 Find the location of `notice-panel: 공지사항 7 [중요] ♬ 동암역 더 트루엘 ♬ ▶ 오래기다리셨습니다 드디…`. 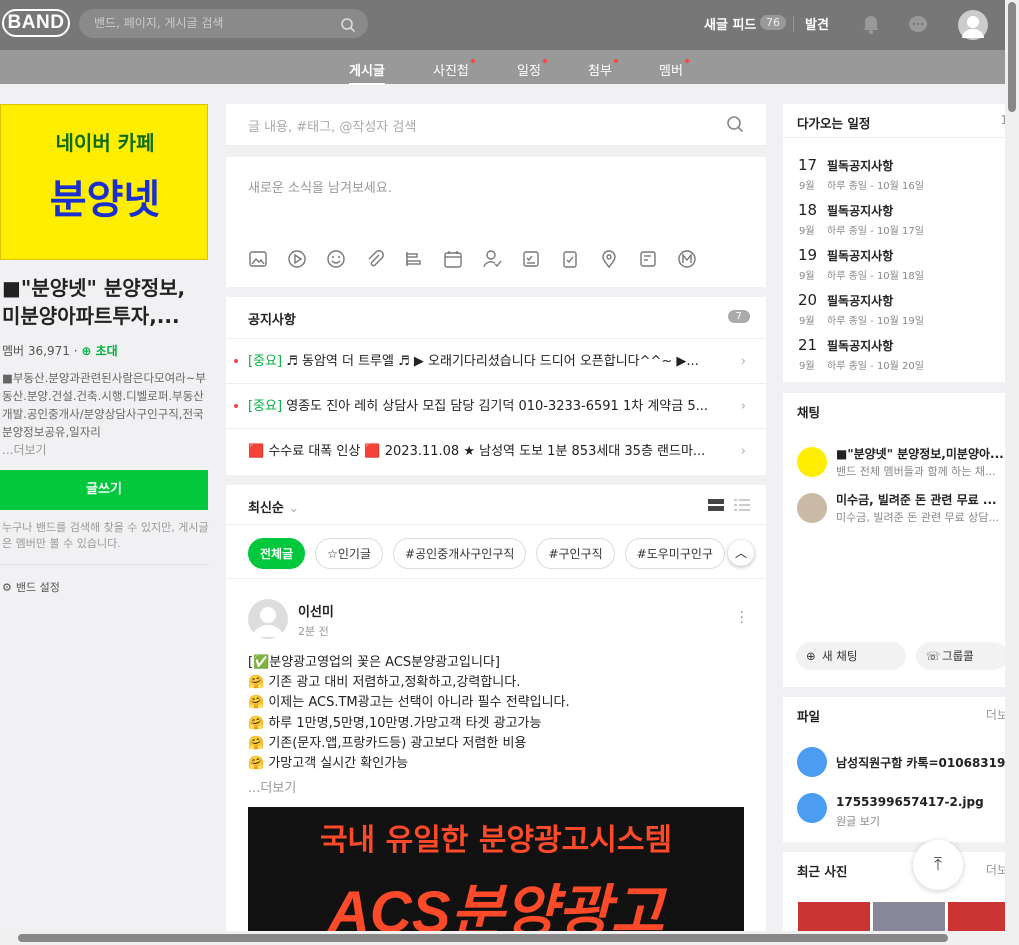

notice-panel: 공지사항 7 [중요] ♬ 동암역 더 트루엘 ♬ ▶ 오래기다리셨습니다 드디… is located at coordinates (496, 386).